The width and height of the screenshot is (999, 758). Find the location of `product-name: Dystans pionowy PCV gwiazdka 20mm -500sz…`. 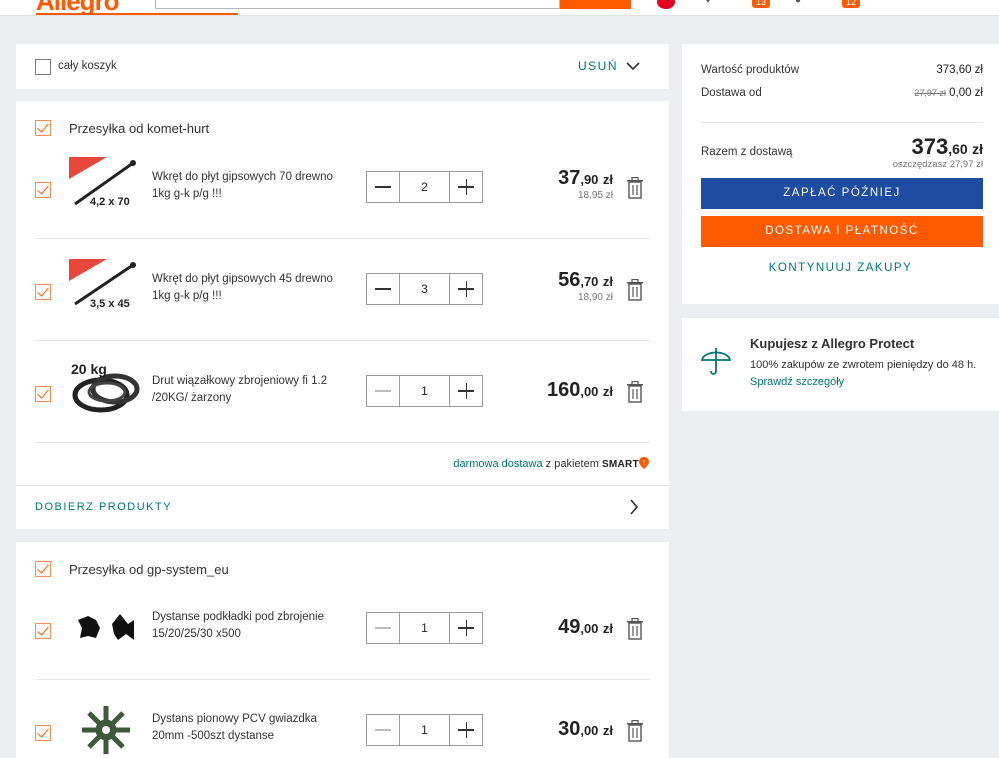

product-name: Dystans pionowy PCV gwiazdka 20mm -500sz… is located at coordinates (252, 728).